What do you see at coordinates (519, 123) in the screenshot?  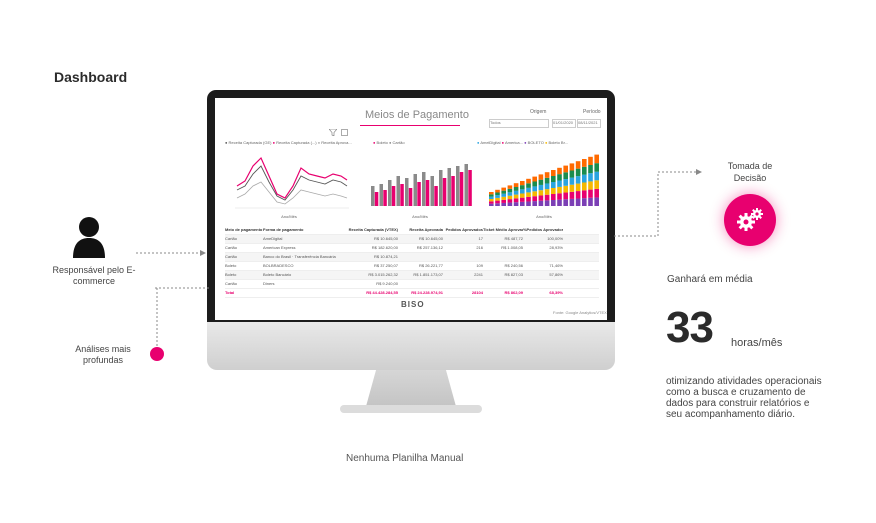 I see `origem-select: Todos` at bounding box center [519, 123].